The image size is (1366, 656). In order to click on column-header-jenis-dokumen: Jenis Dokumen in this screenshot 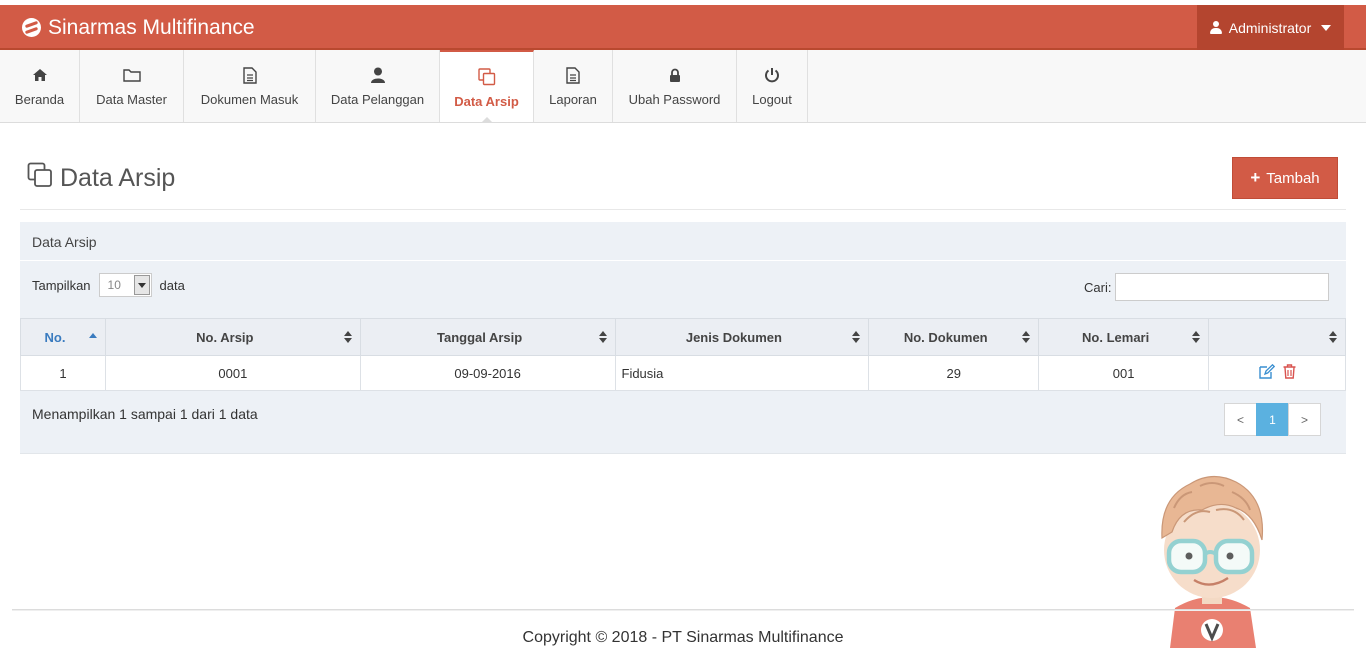, I will do `click(742, 337)`.